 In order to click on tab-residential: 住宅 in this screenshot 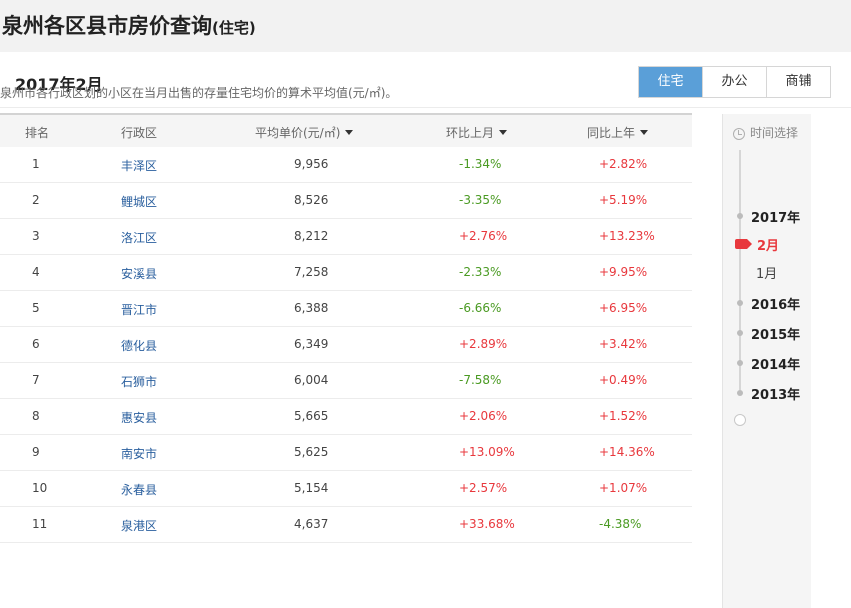, I will do `click(670, 82)`.